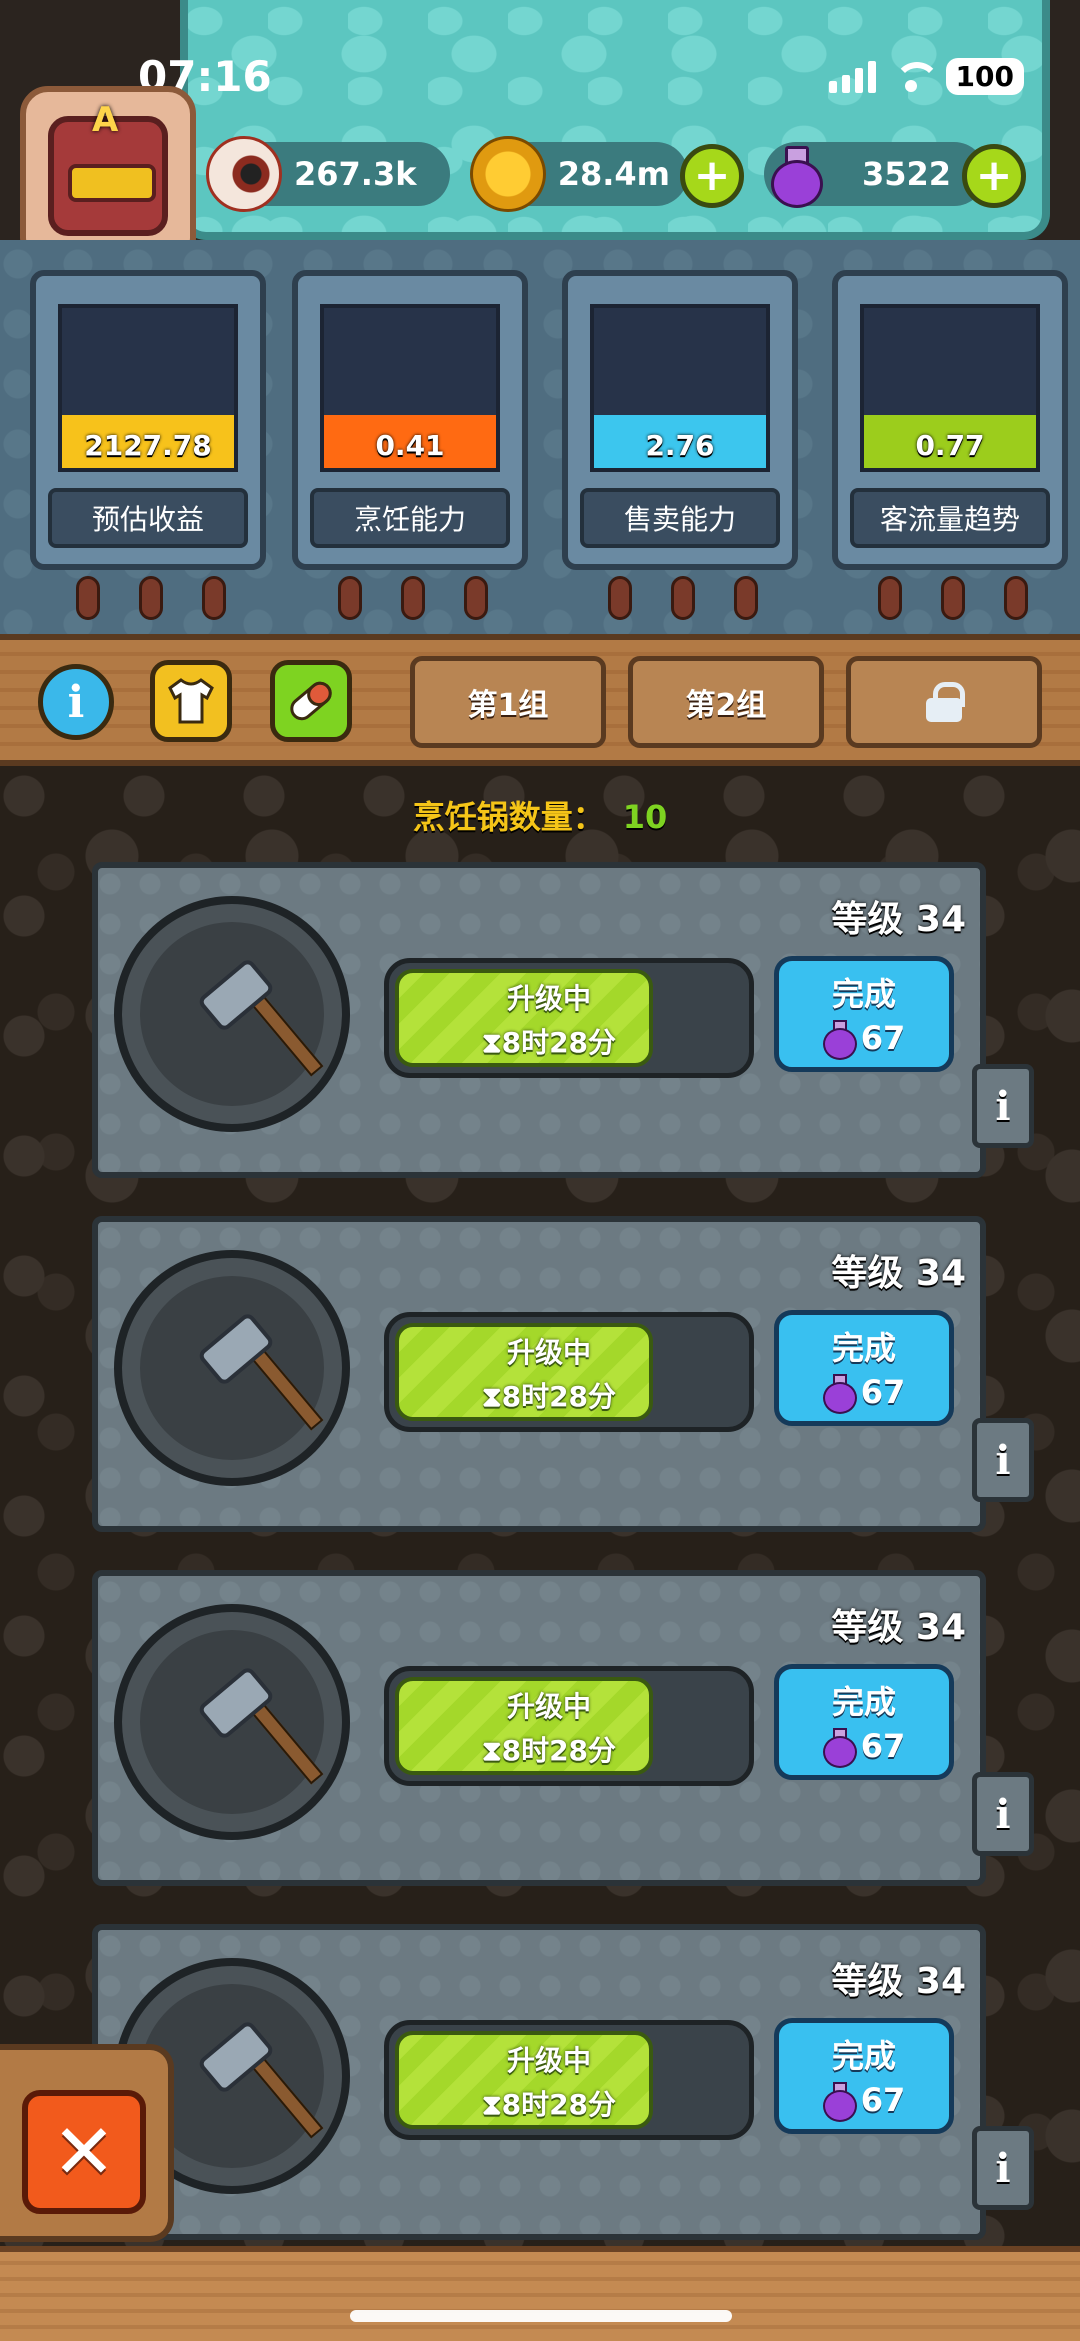 The width and height of the screenshot is (1080, 2341). I want to click on stat-value: 0.41, so click(410, 445).